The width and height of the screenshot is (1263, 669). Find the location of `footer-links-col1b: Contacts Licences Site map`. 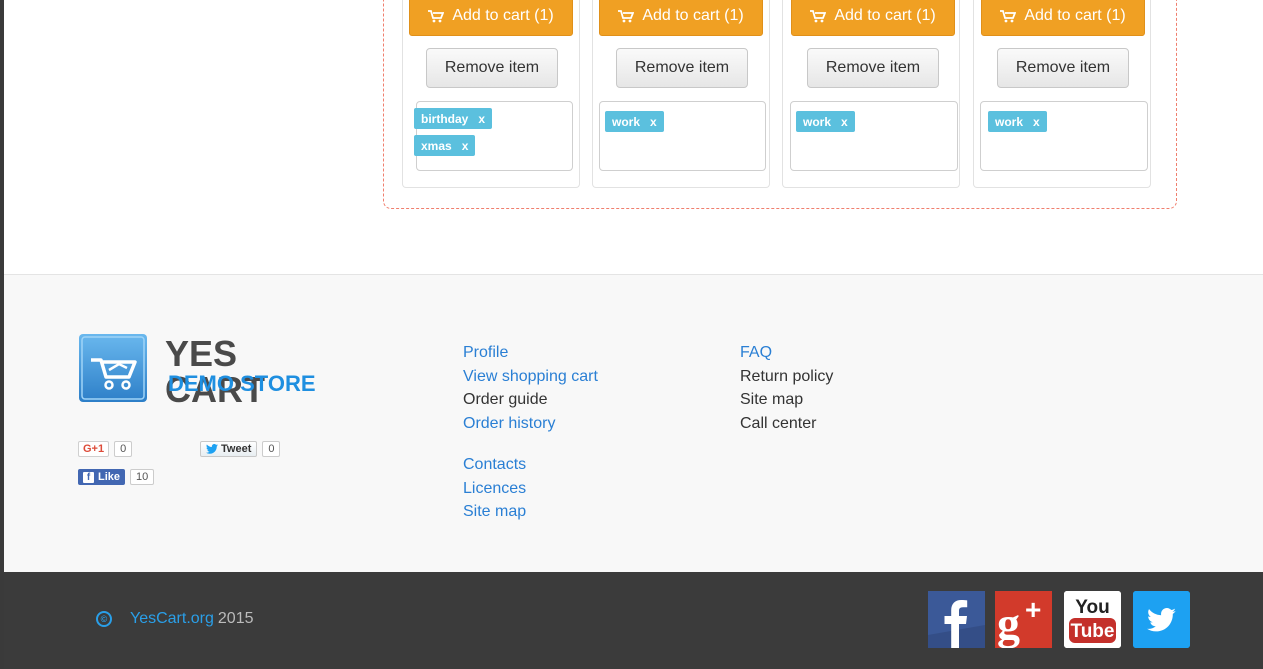

footer-links-col1b: Contacts Licences Site map is located at coordinates (494, 488).